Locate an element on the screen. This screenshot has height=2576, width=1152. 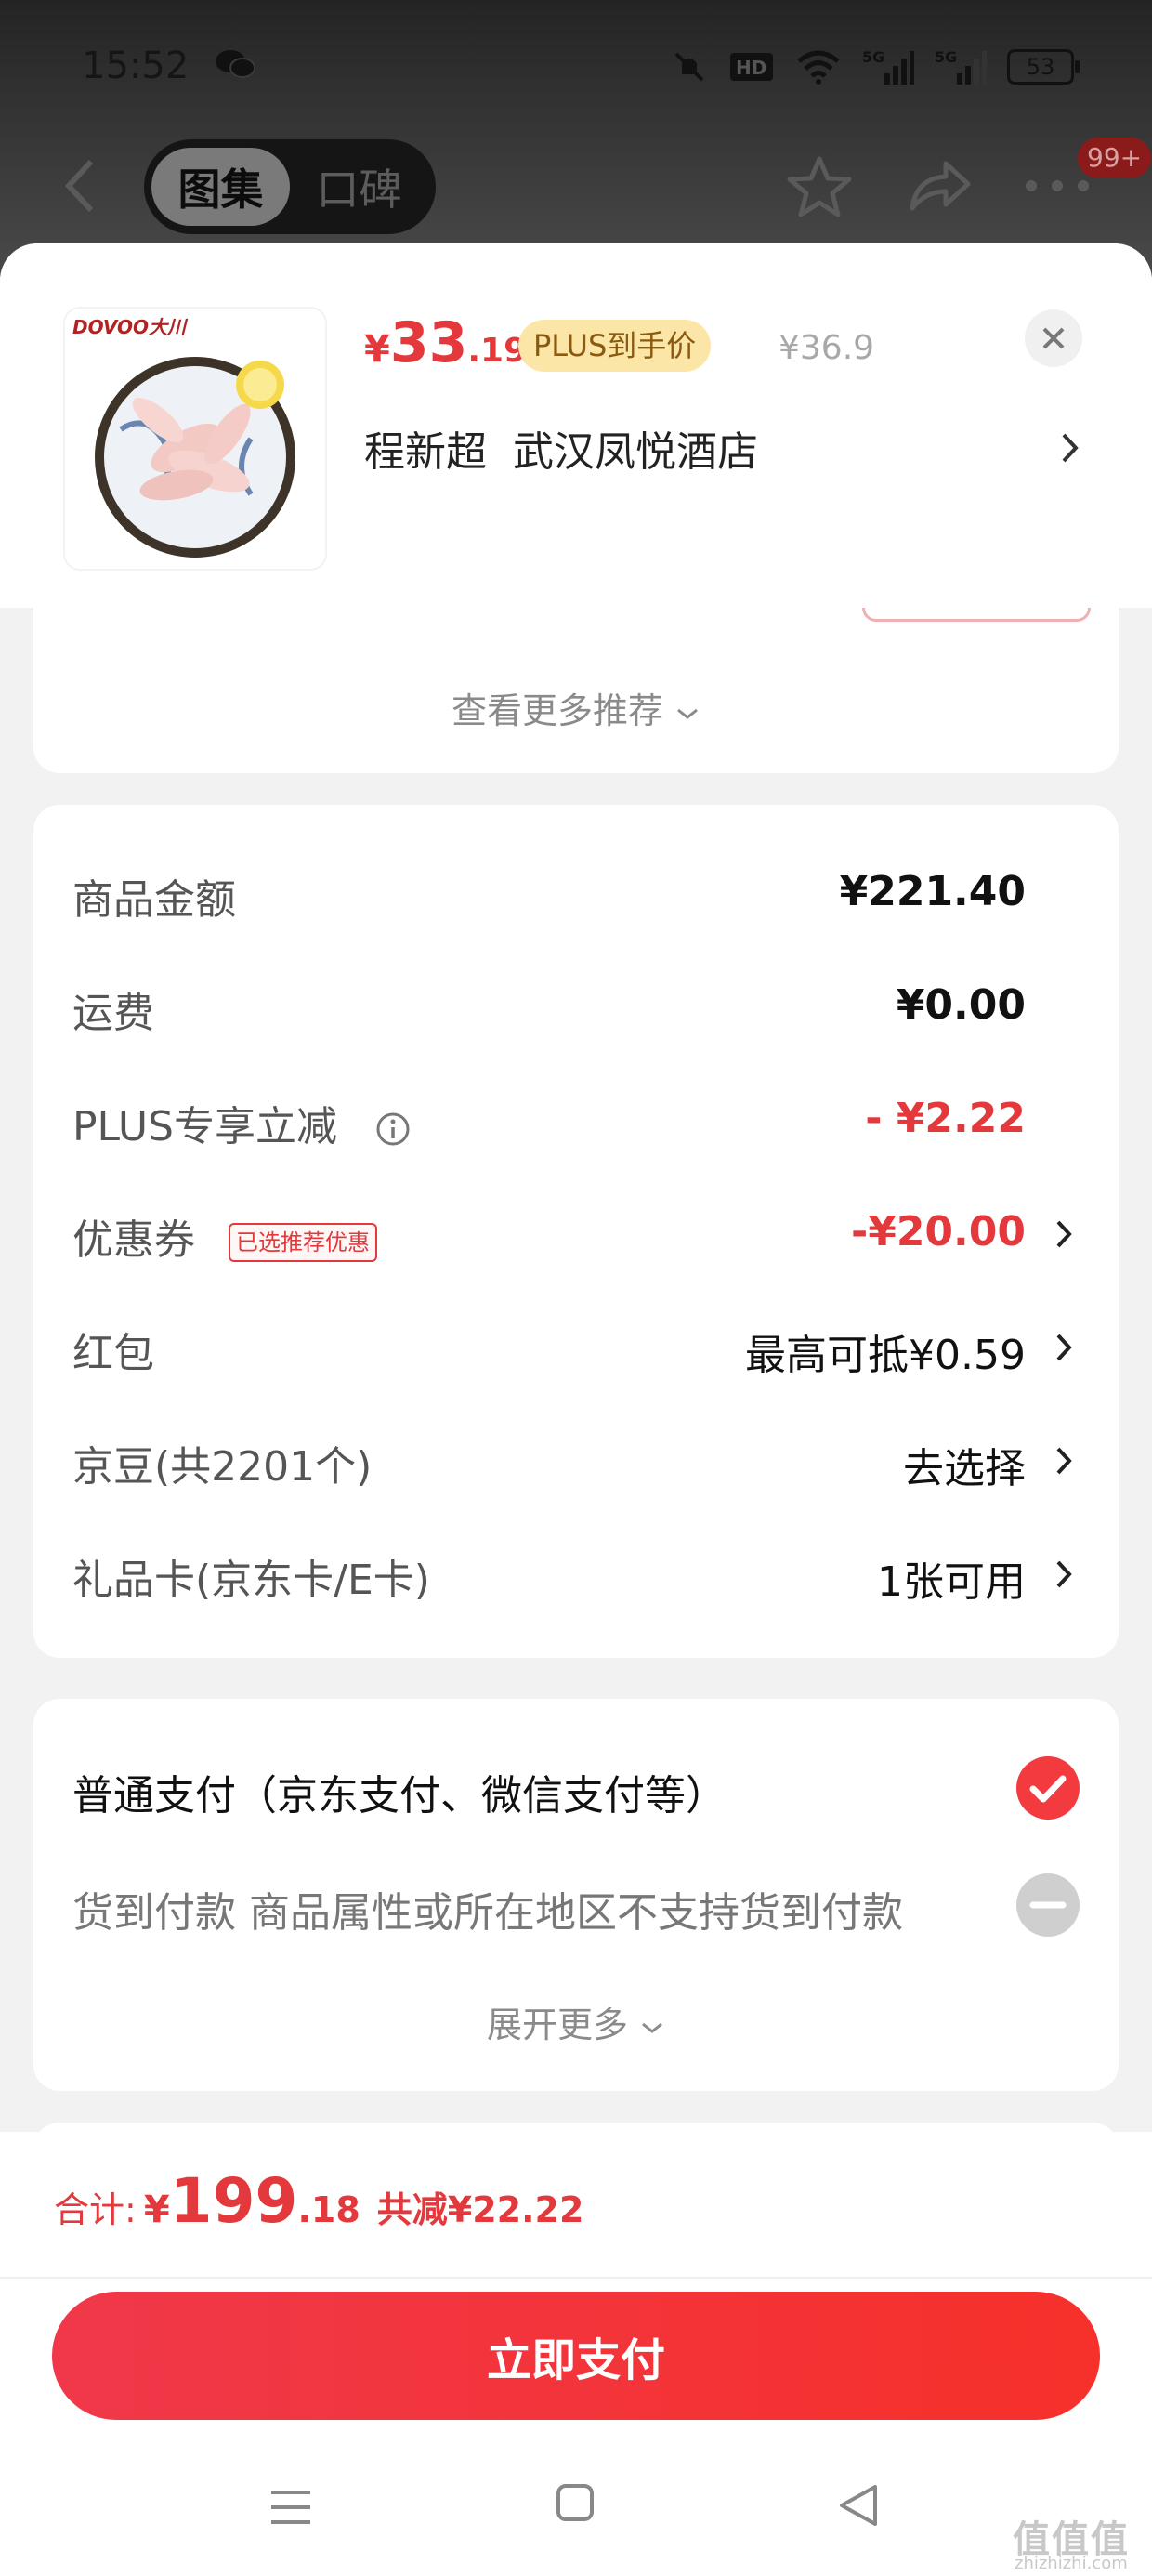
brand-logo: DOVOO大川 is located at coordinates (129, 327).